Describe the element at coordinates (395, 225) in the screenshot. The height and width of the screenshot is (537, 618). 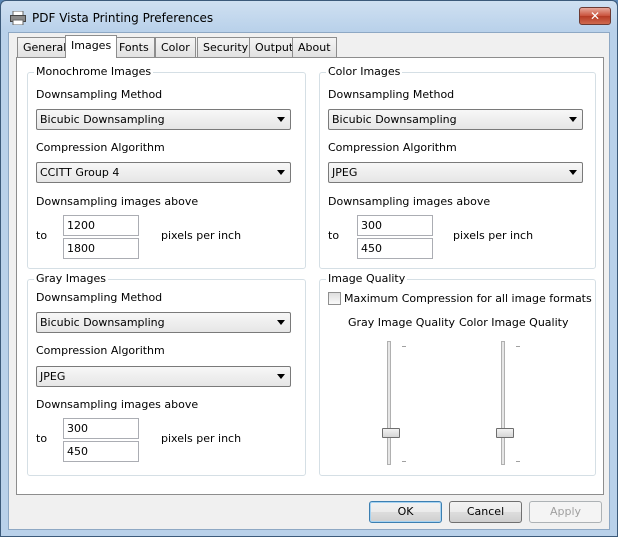
I see `color-above-field: 300` at that location.